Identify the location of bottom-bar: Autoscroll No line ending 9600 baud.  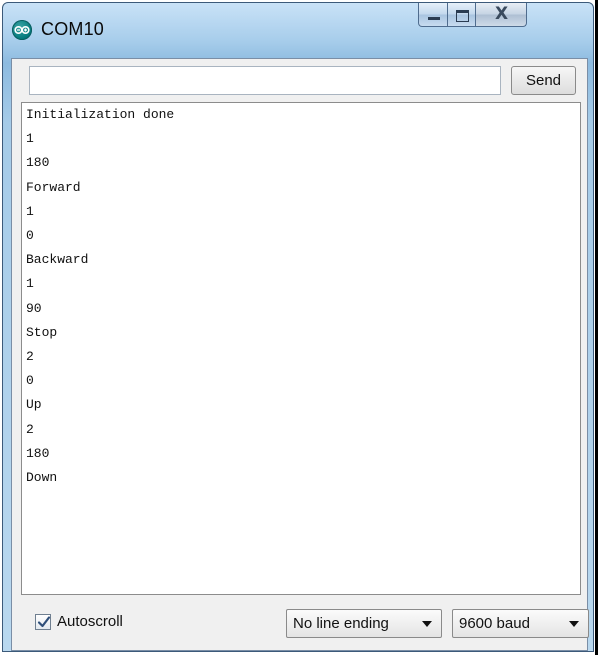
(300, 621).